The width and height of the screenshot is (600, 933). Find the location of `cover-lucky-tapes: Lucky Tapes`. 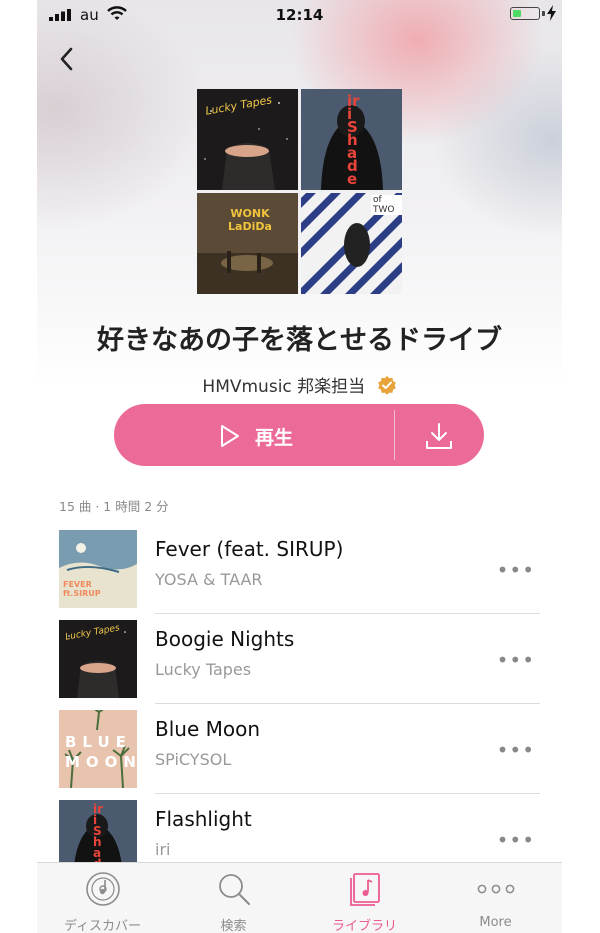

cover-lucky-tapes: Lucky Tapes is located at coordinates (247, 139).